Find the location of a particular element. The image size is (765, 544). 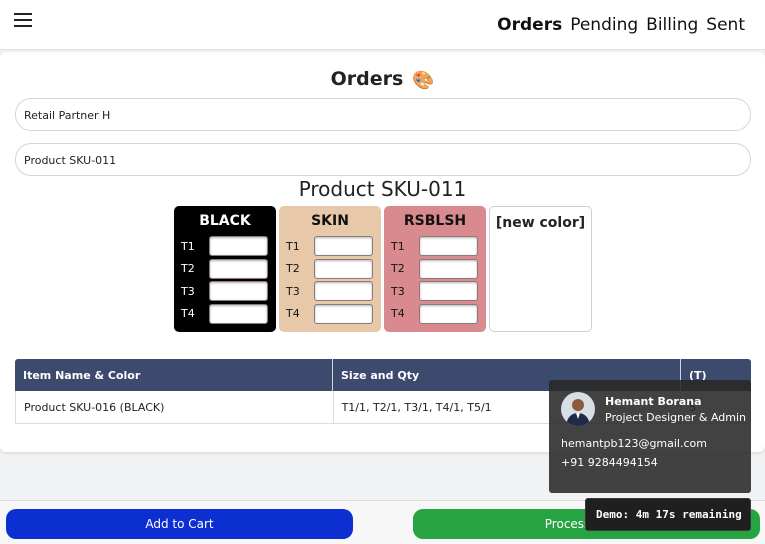

nav-pending: Pending is located at coordinates (604, 25).